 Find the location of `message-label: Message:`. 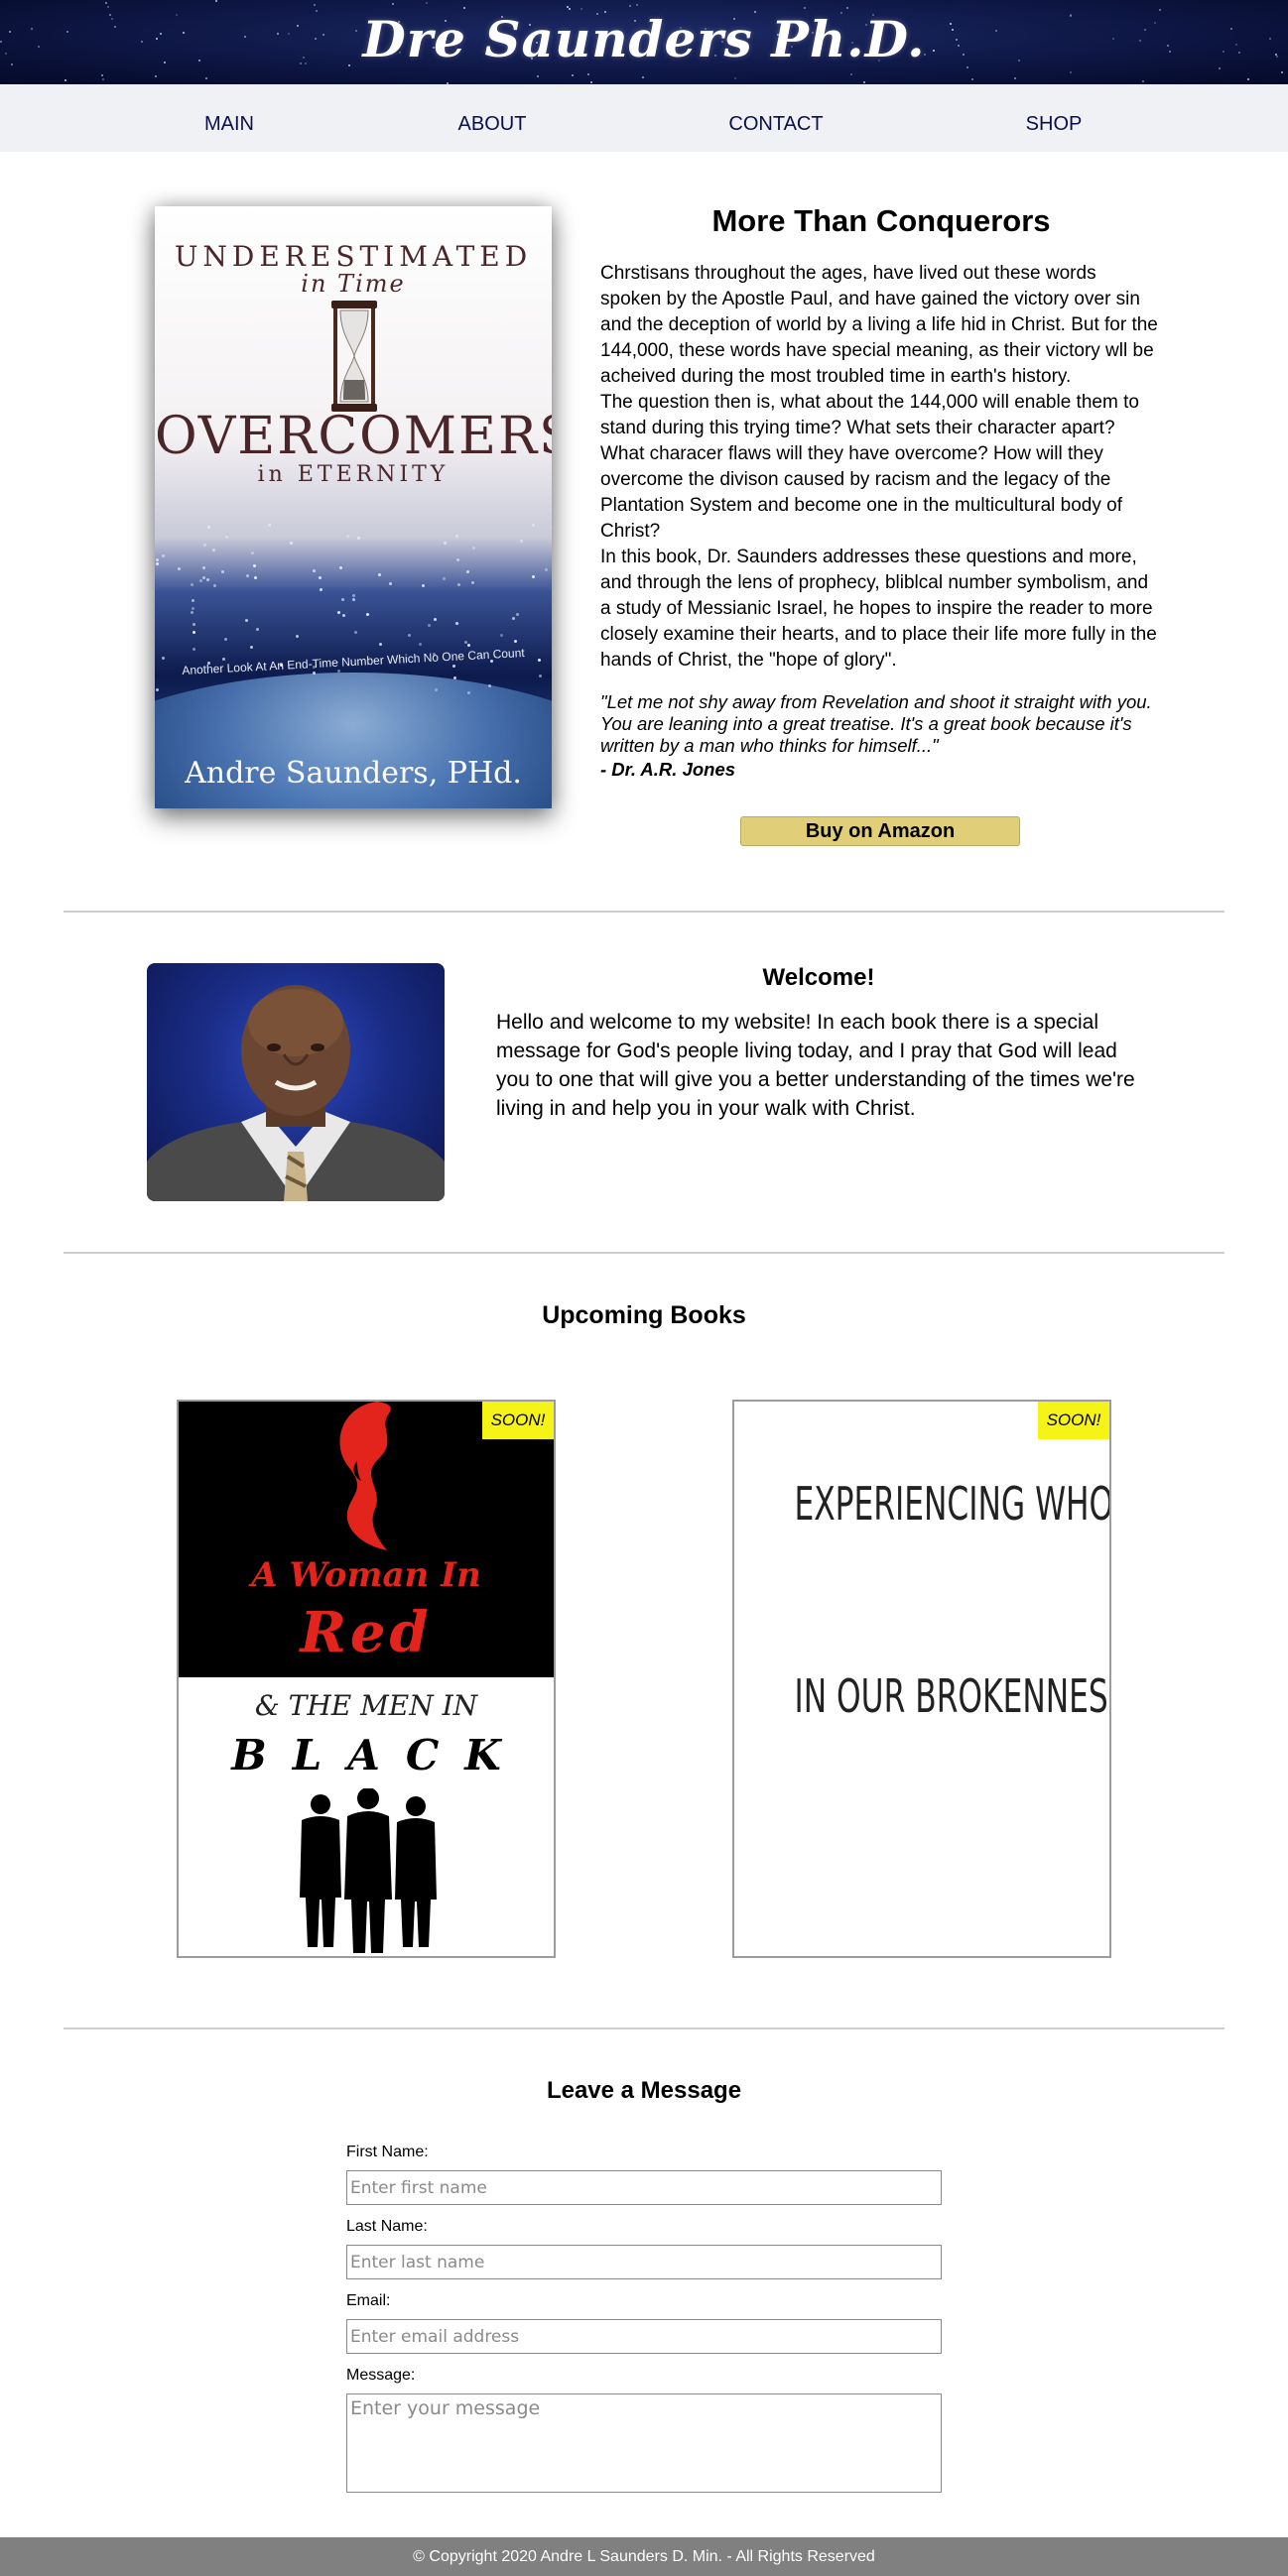

message-label: Message: is located at coordinates (381, 2375).